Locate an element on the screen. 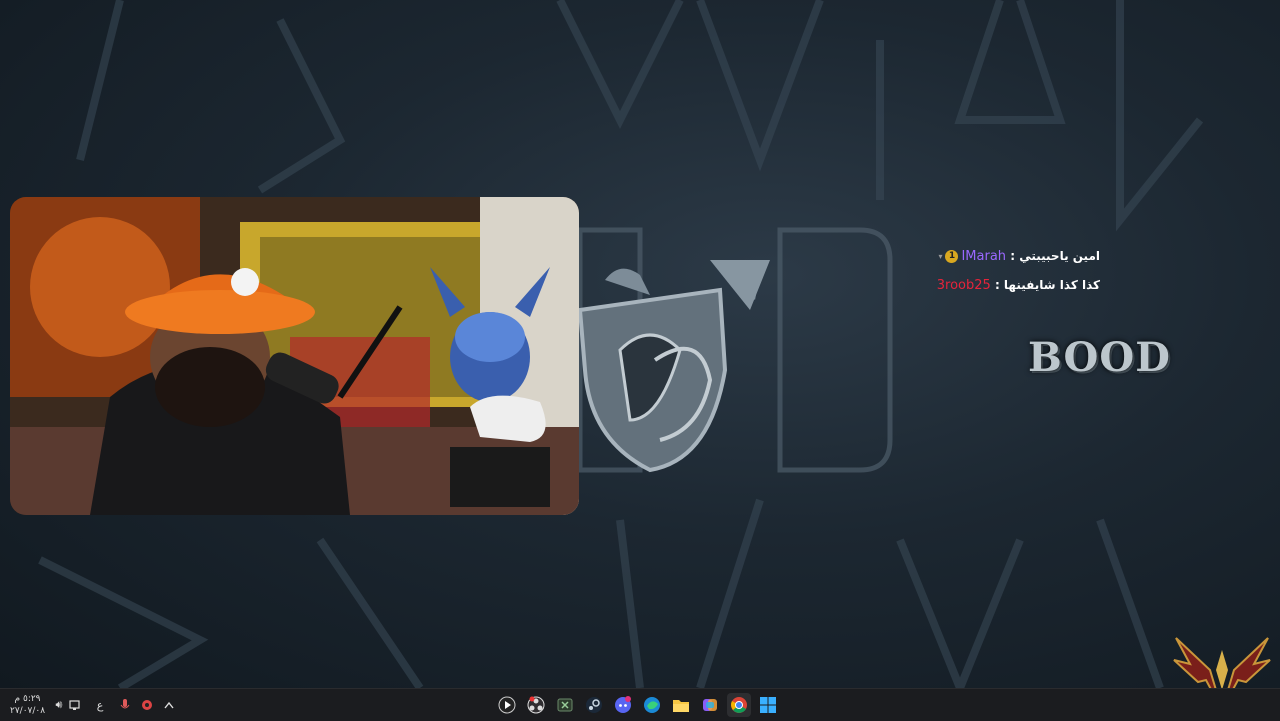  chevron-badge-icon: ▾ is located at coordinates (940, 256).